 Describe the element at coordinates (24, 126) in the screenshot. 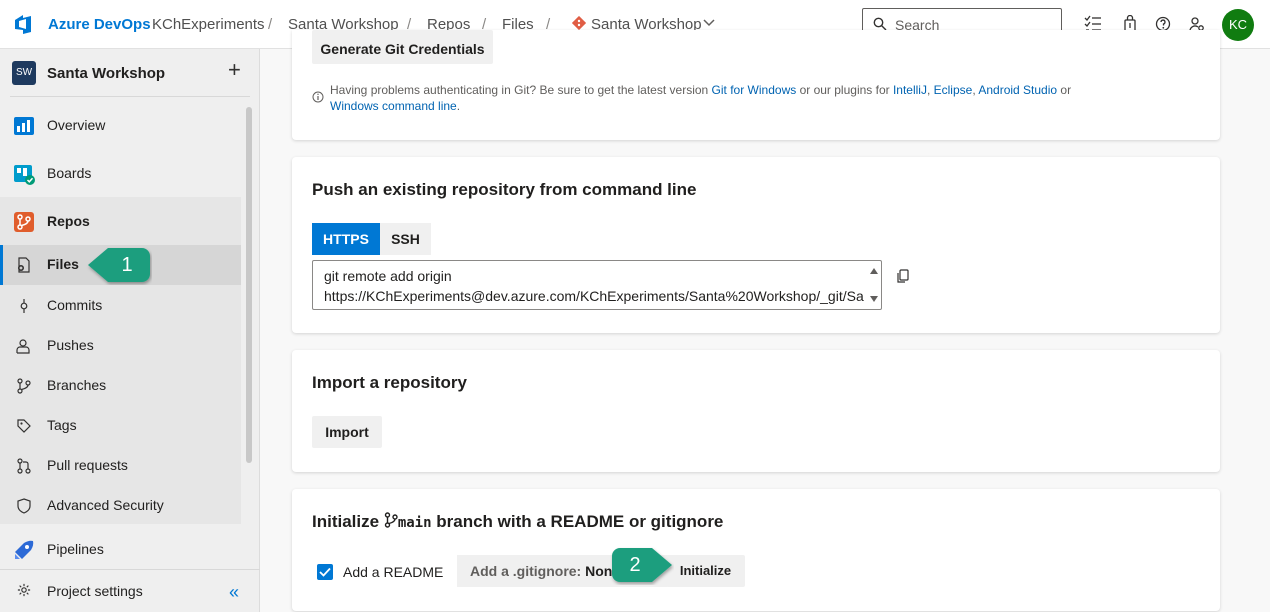

I see `overview-icon` at that location.